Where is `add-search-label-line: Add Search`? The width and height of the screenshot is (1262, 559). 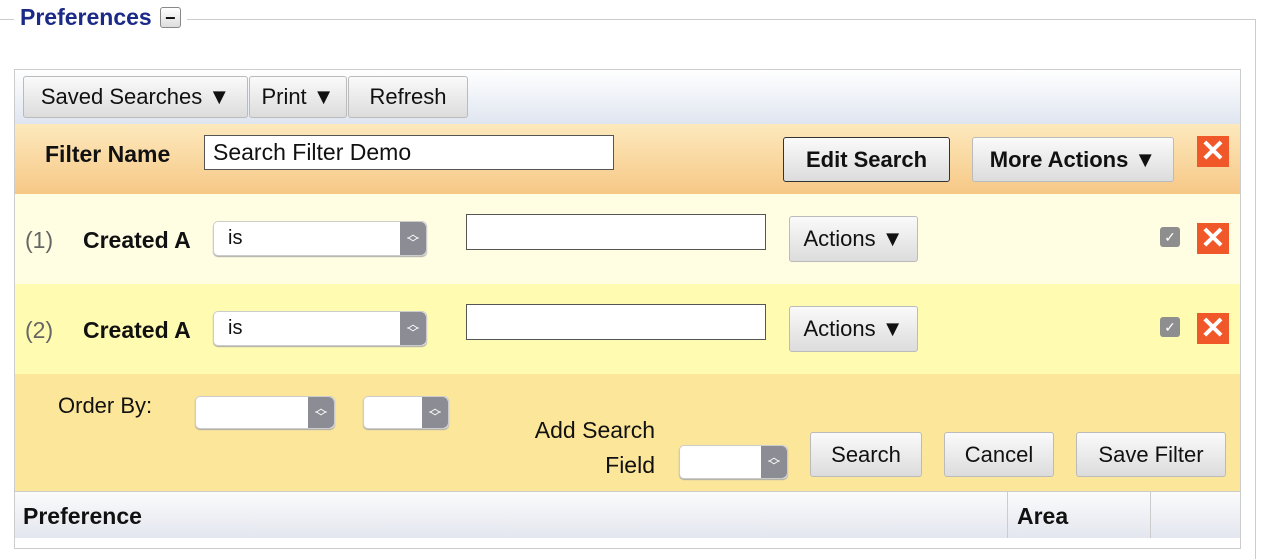 add-search-label-line: Add Search is located at coordinates (594, 430).